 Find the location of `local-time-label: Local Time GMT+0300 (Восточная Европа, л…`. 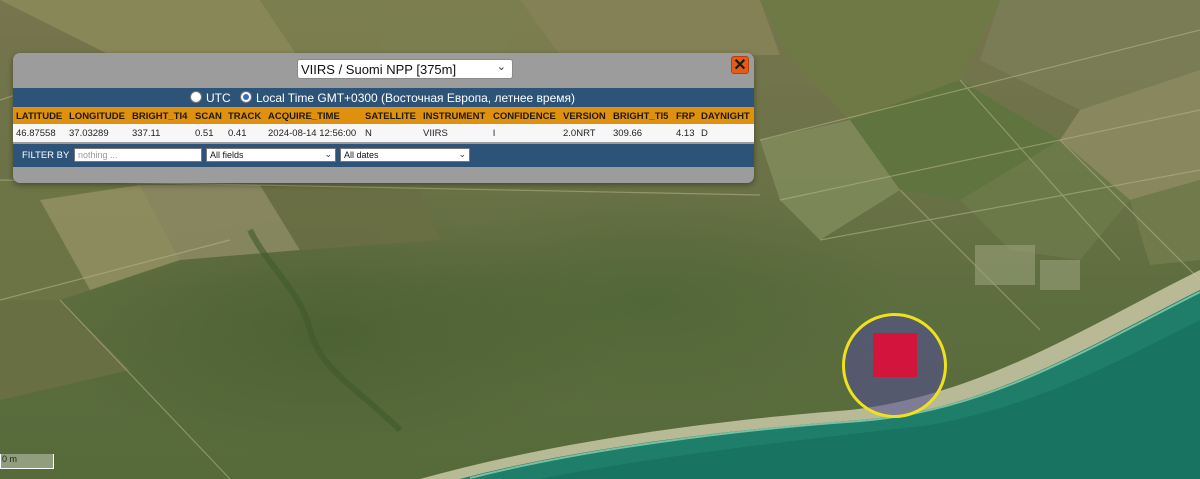

local-time-label: Local Time GMT+0300 (Восточная Европа, л… is located at coordinates (416, 98).